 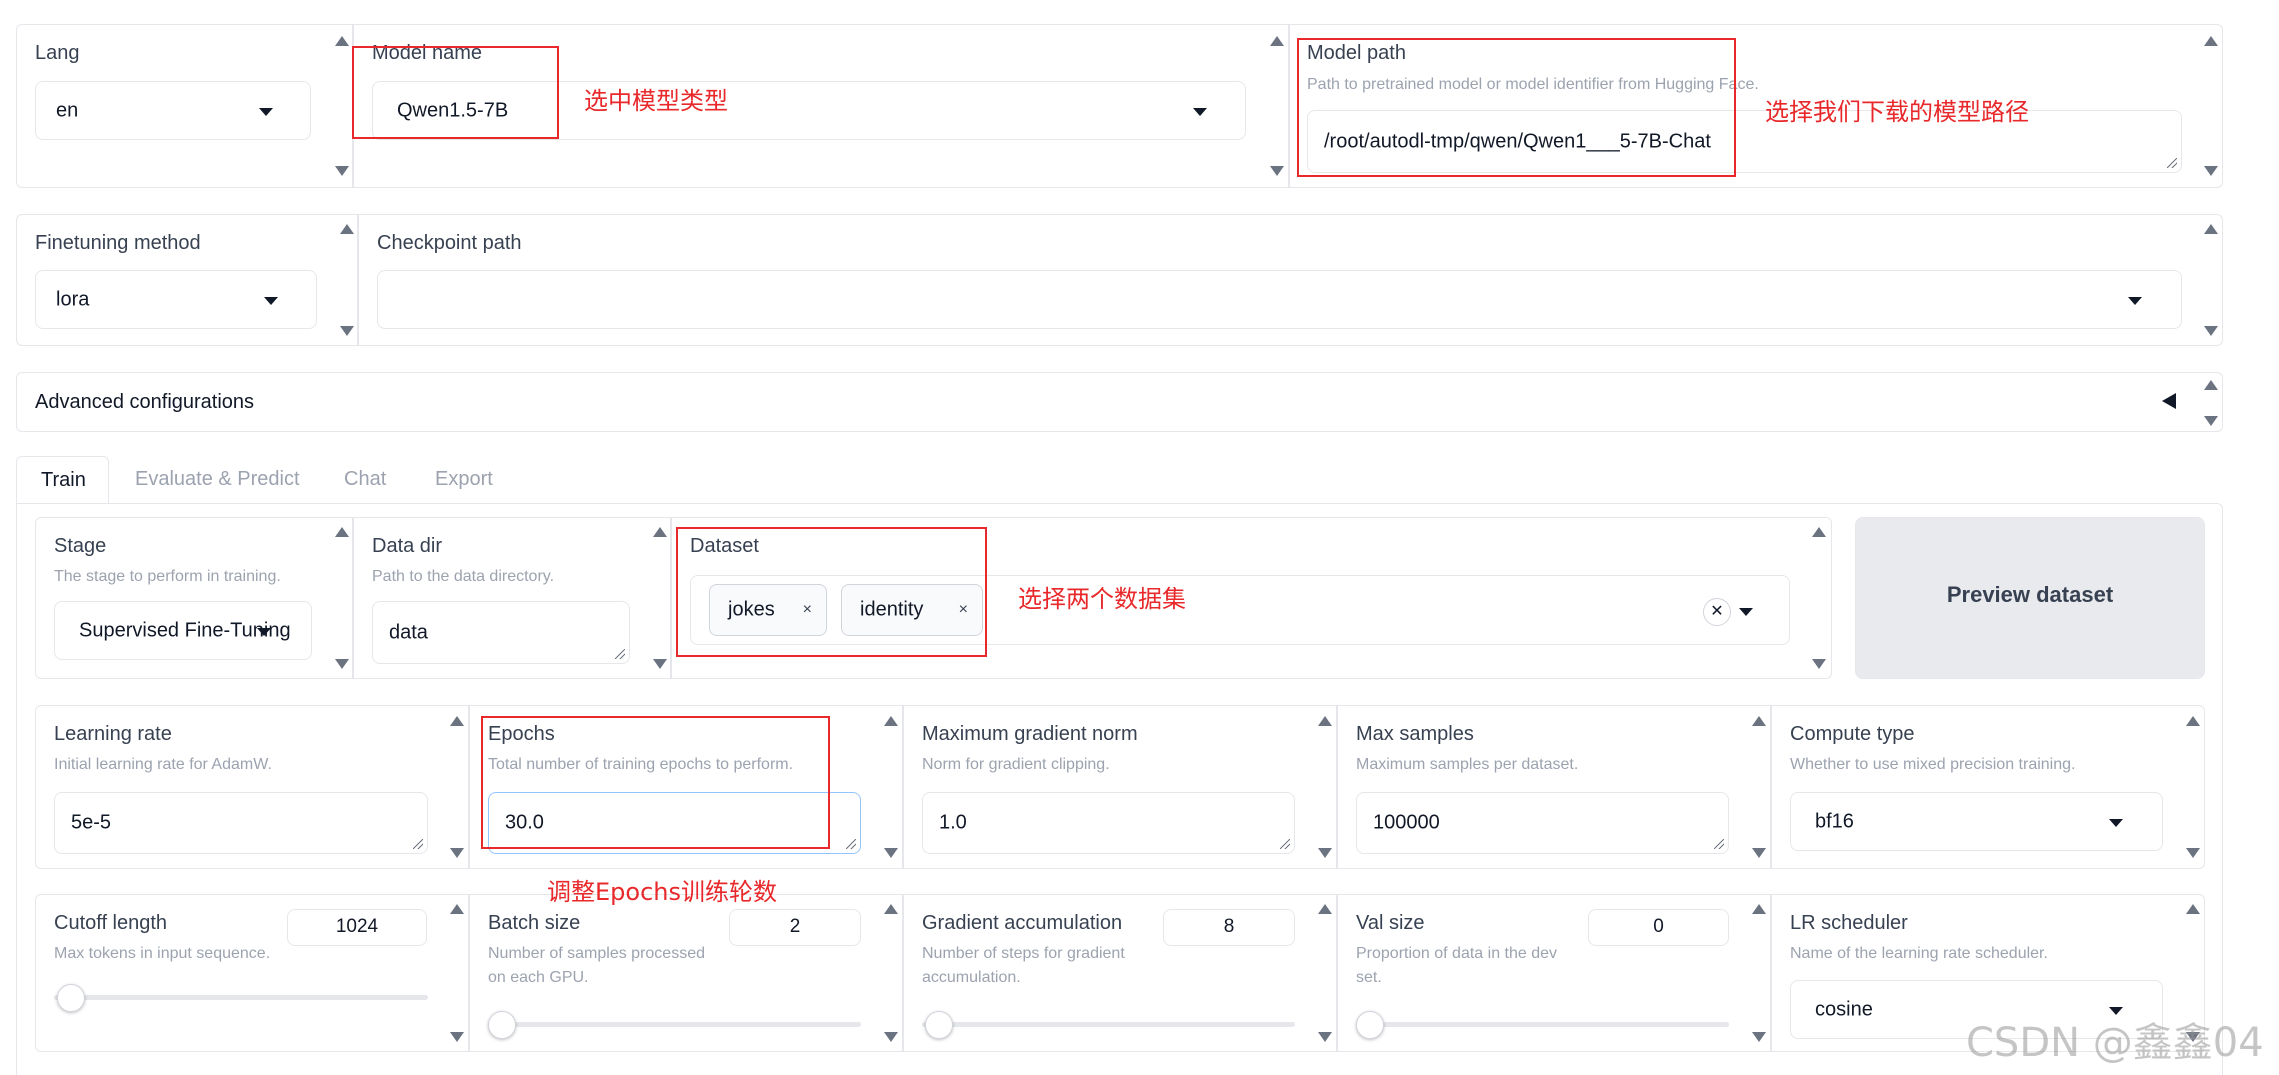 What do you see at coordinates (449, 243) in the screenshot?
I see `checkpoint-path-label: Checkpoint path` at bounding box center [449, 243].